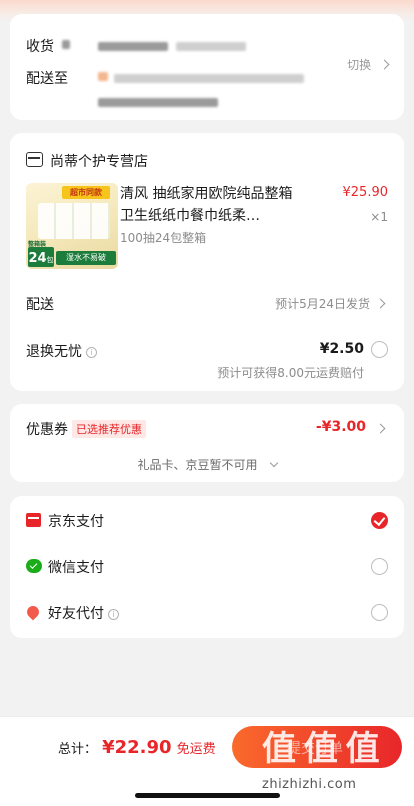  I want to click on thumb-bottom-badge: 湿水不易破, so click(86, 258).